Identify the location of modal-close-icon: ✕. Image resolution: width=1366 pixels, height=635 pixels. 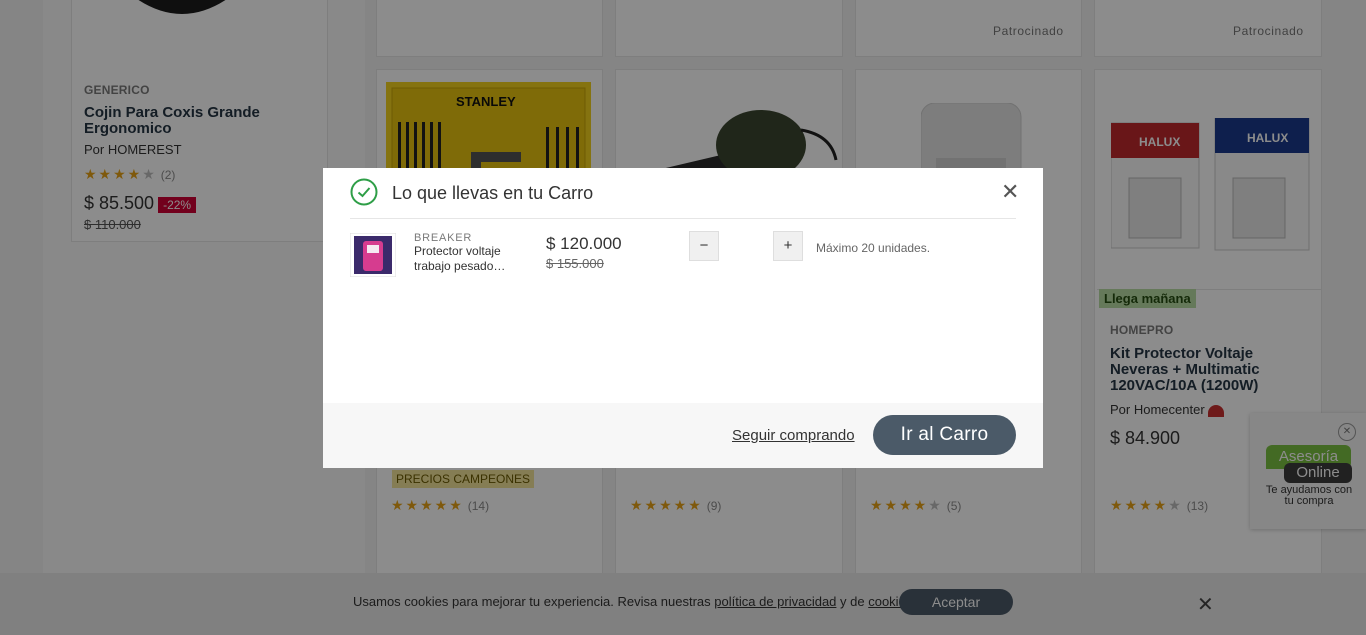
(1010, 192).